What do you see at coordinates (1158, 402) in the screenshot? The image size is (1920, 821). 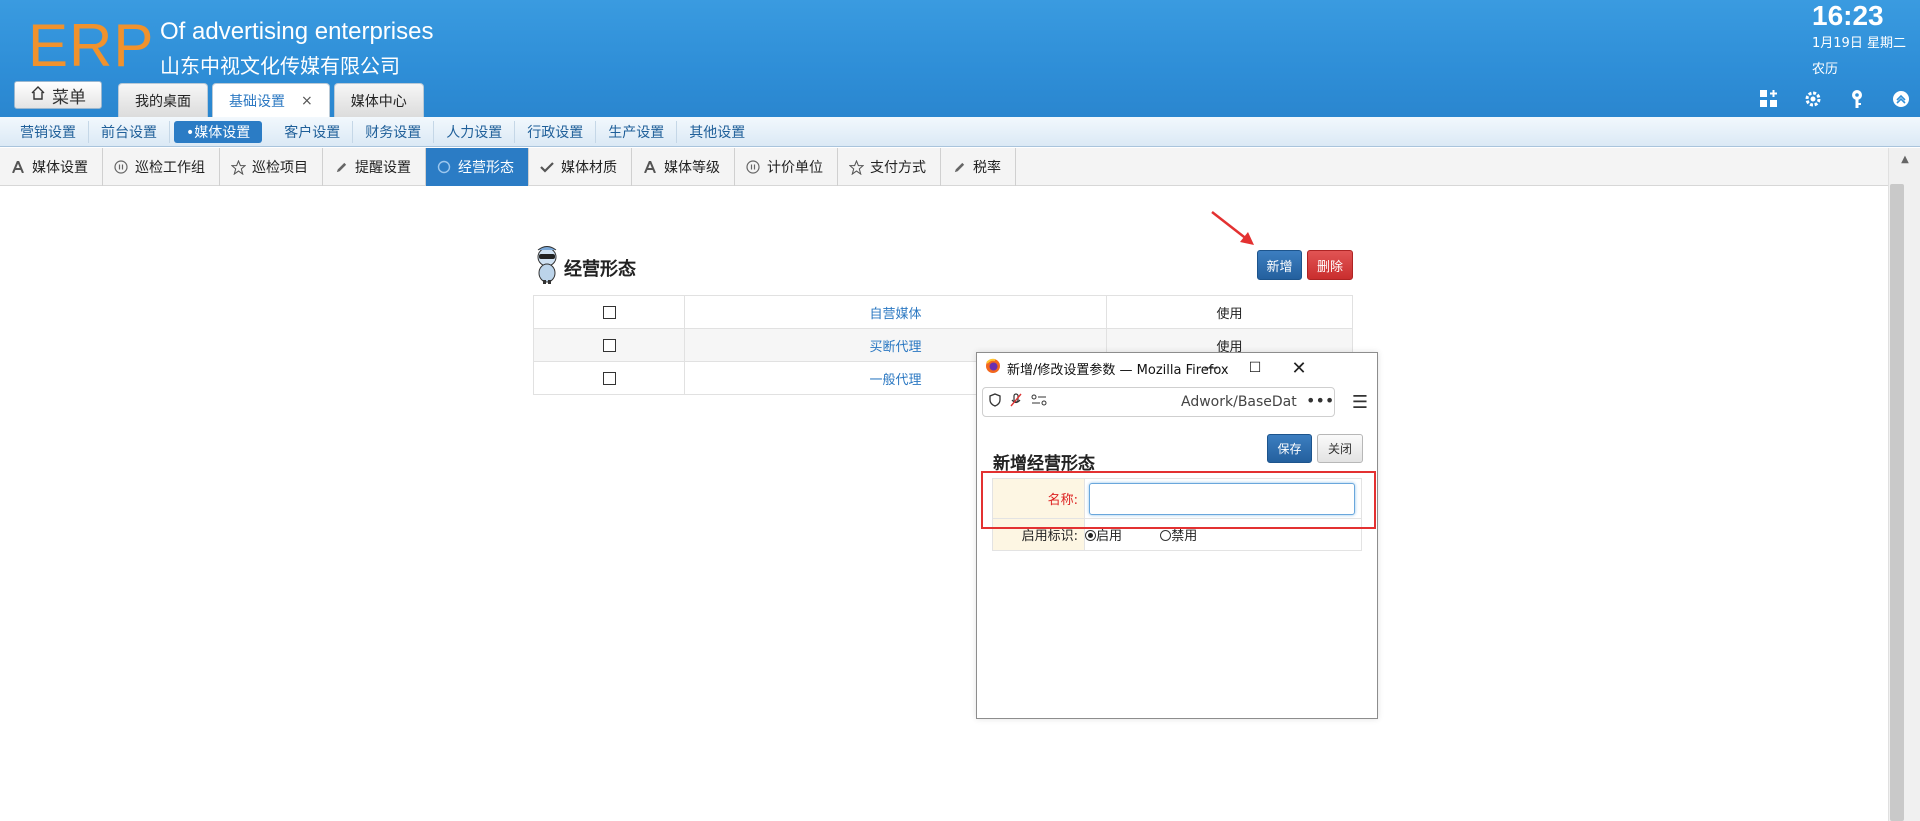 I see `url-bar: Adwork/BaseDat •••` at bounding box center [1158, 402].